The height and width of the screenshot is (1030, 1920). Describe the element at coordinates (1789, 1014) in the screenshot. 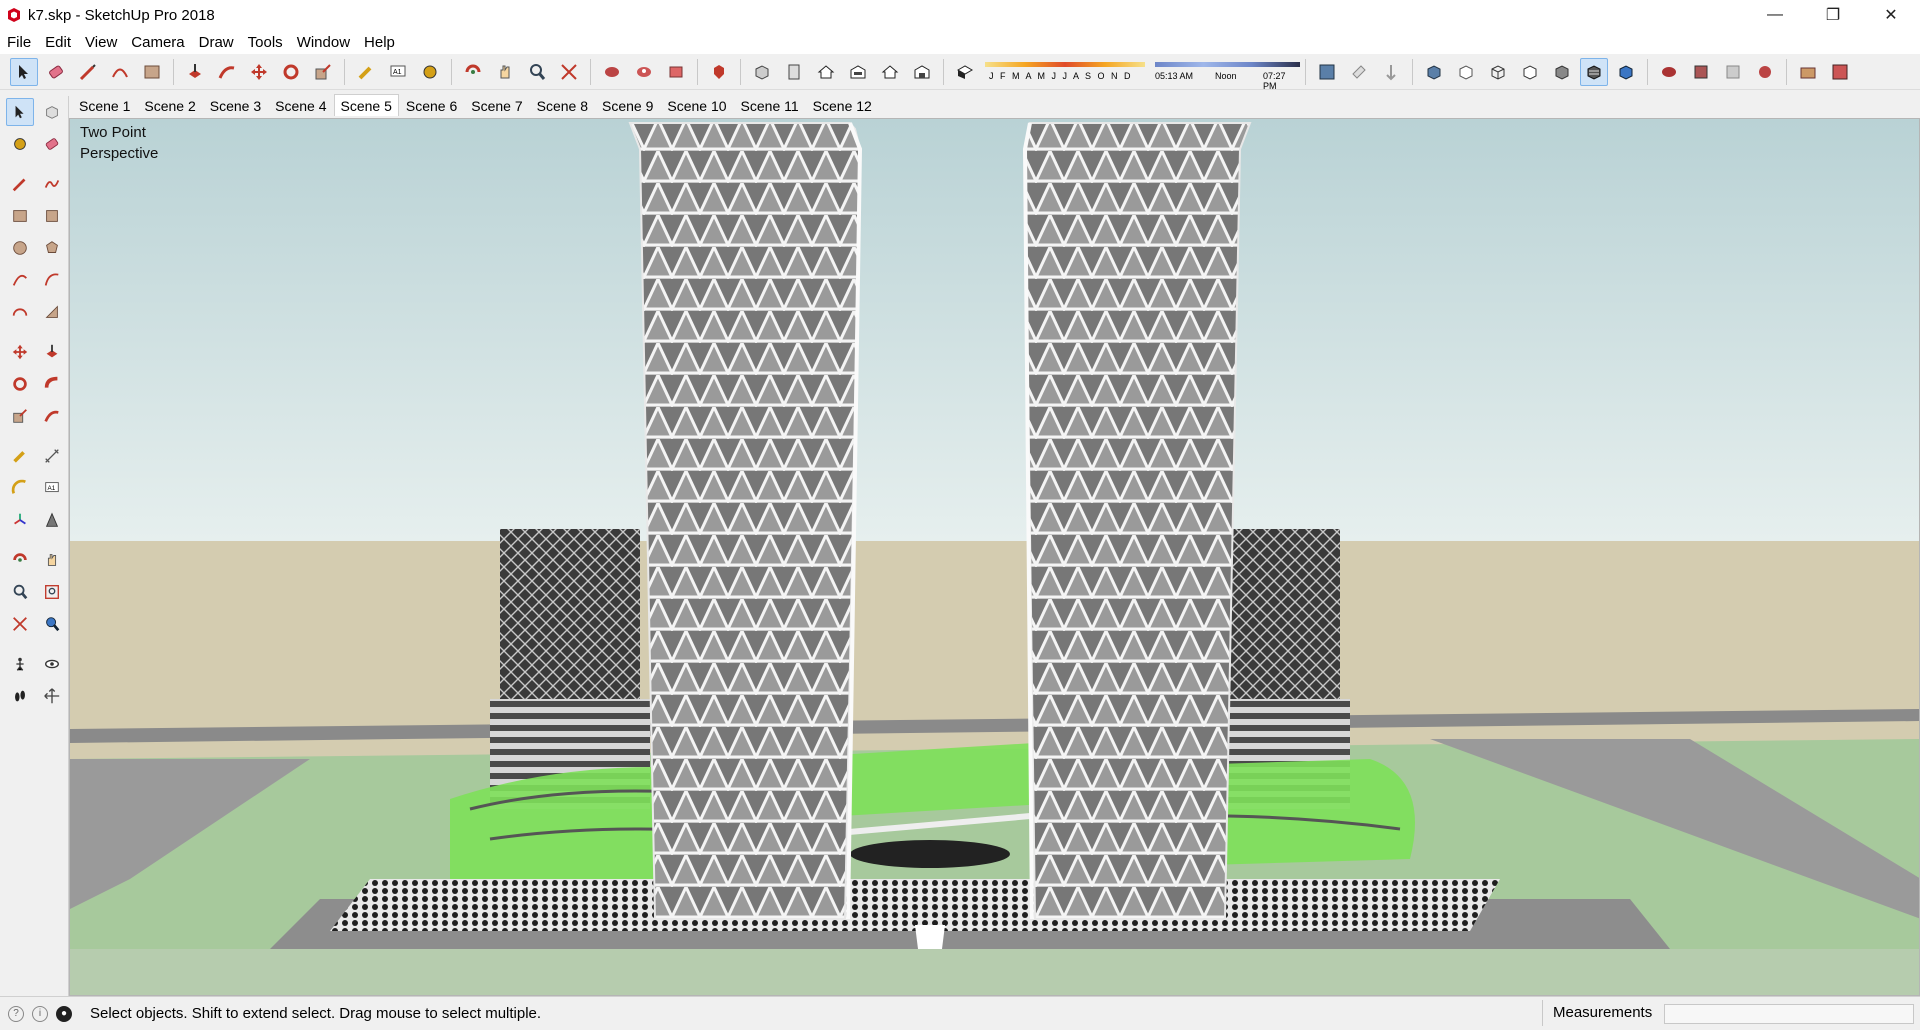

I see `measurements-input` at that location.